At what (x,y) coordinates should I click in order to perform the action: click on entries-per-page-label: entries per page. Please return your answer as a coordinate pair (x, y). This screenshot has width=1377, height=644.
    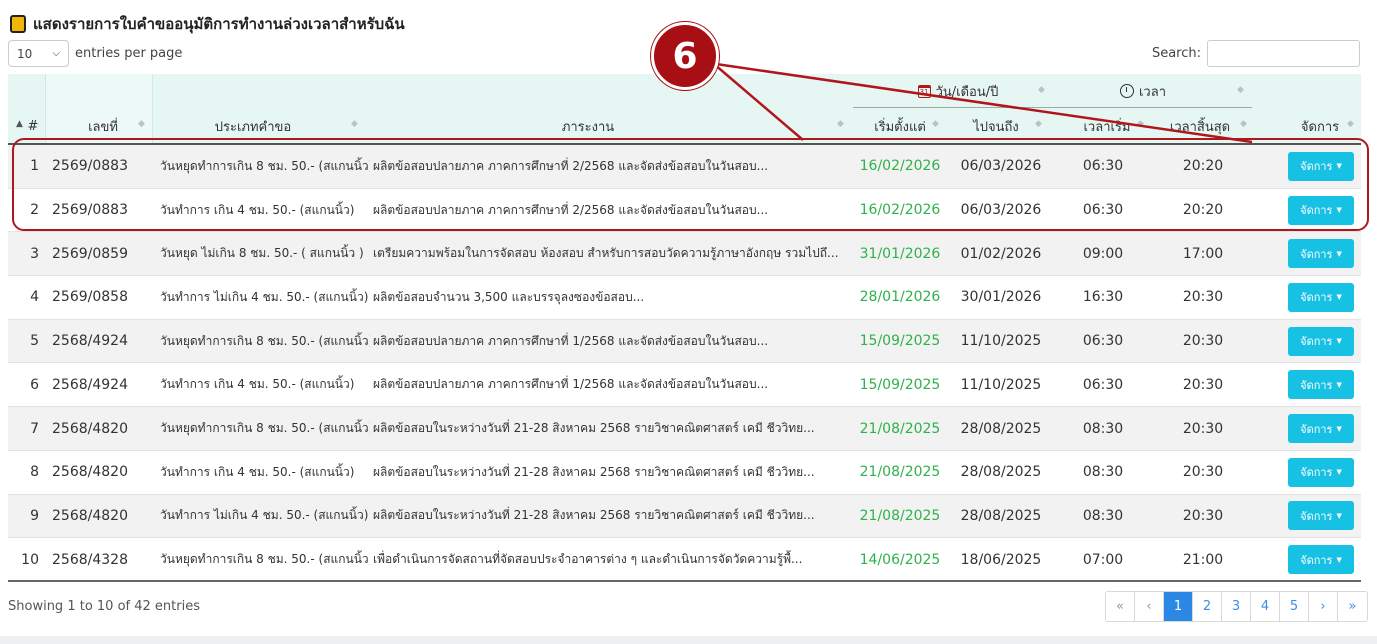
    Looking at the image, I should click on (129, 53).